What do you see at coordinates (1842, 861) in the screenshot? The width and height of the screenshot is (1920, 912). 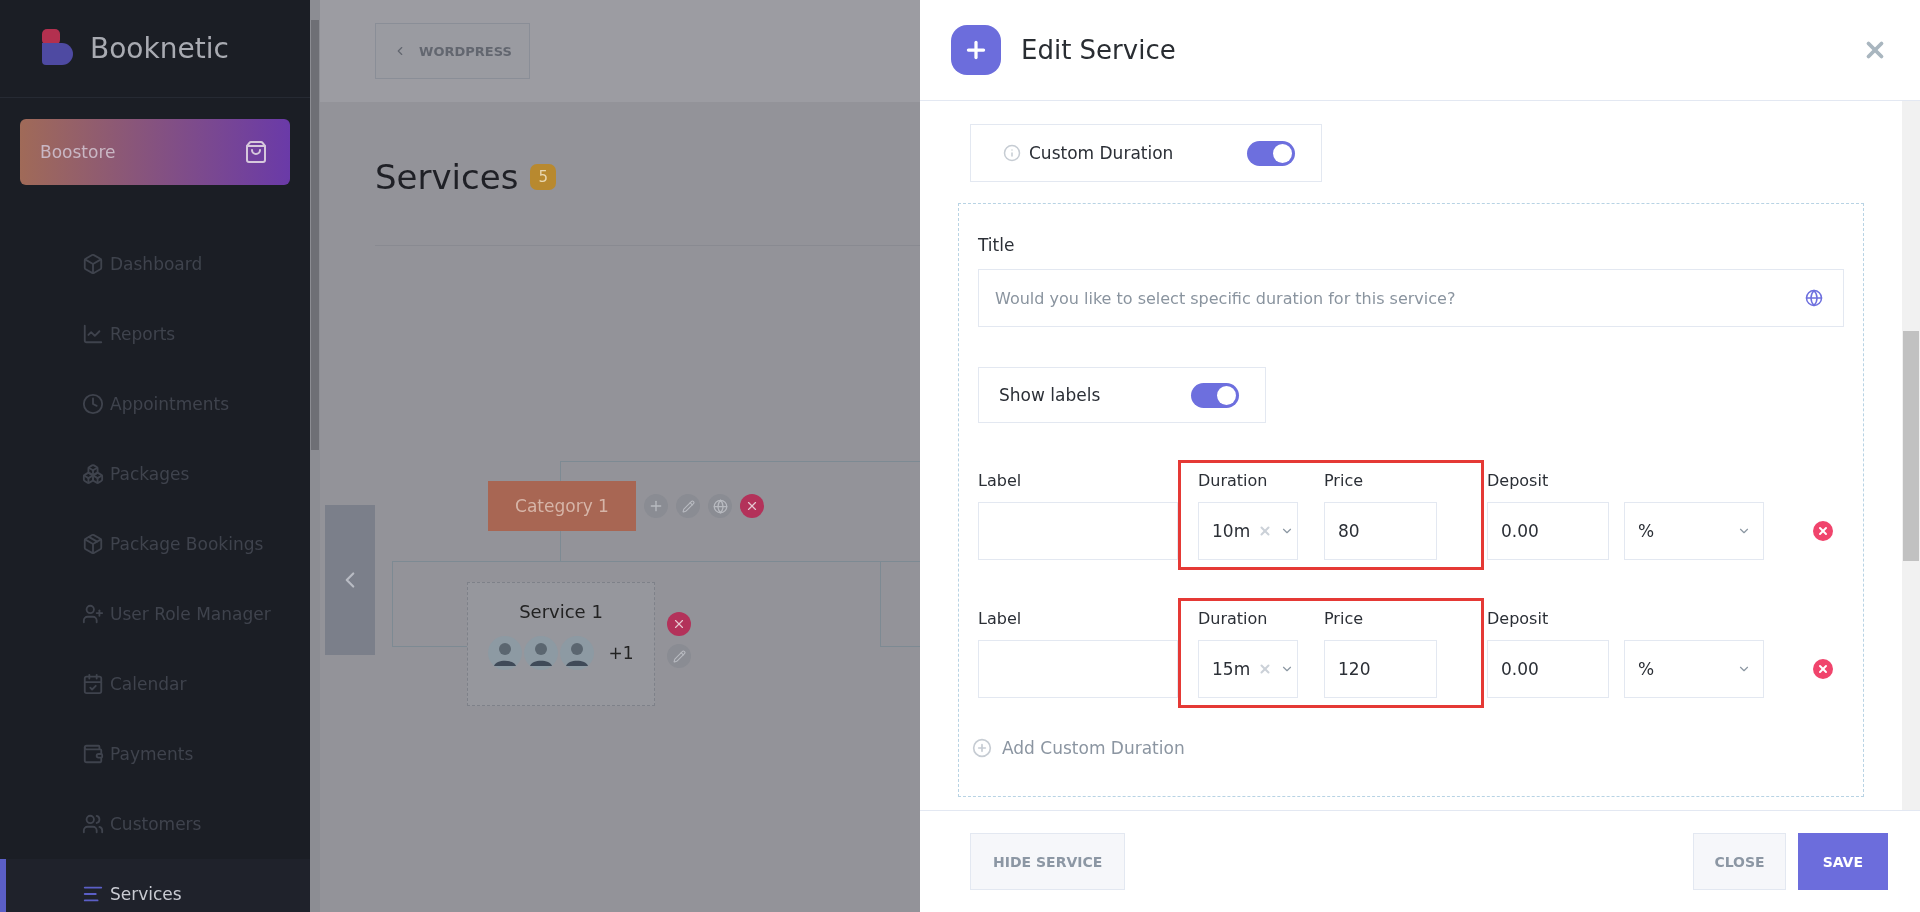 I see `save-button: SAVE` at bounding box center [1842, 861].